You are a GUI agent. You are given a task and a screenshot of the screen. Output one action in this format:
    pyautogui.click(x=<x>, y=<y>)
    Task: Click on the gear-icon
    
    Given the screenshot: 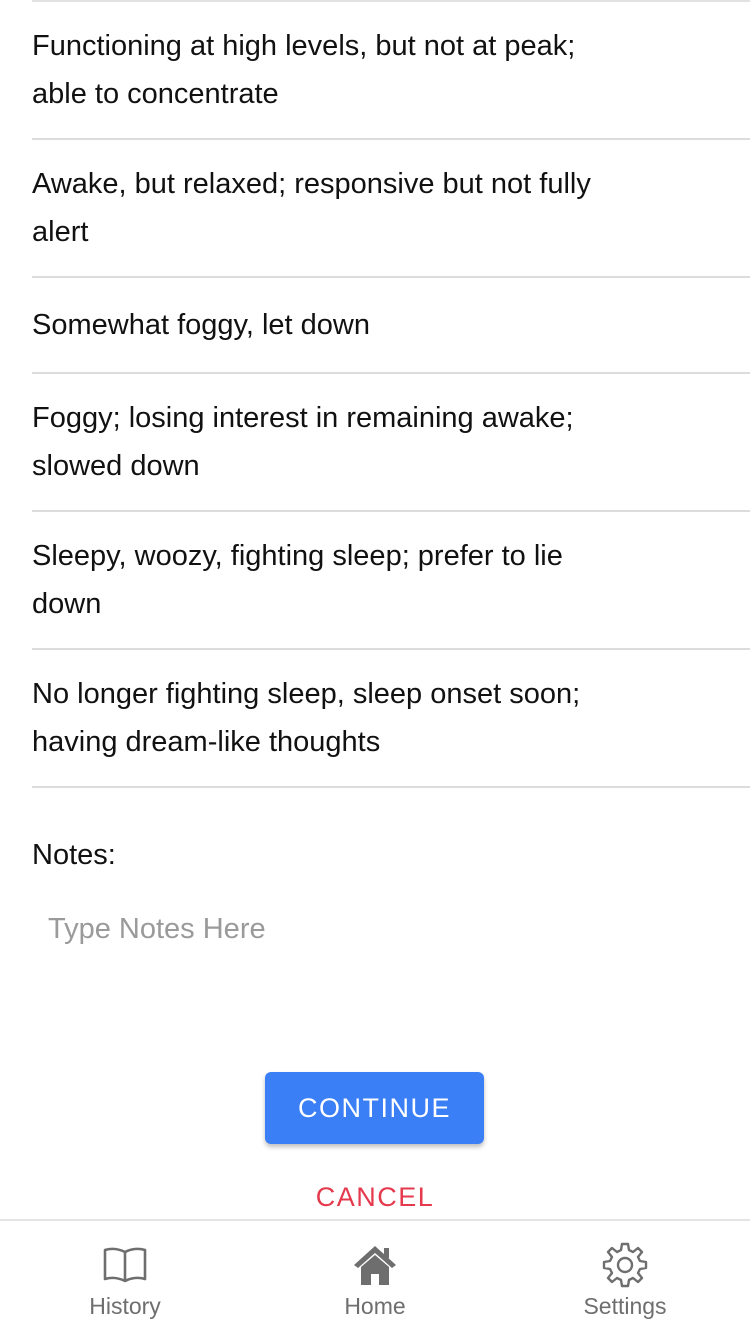 What is the action you would take?
    pyautogui.click(x=625, y=1265)
    